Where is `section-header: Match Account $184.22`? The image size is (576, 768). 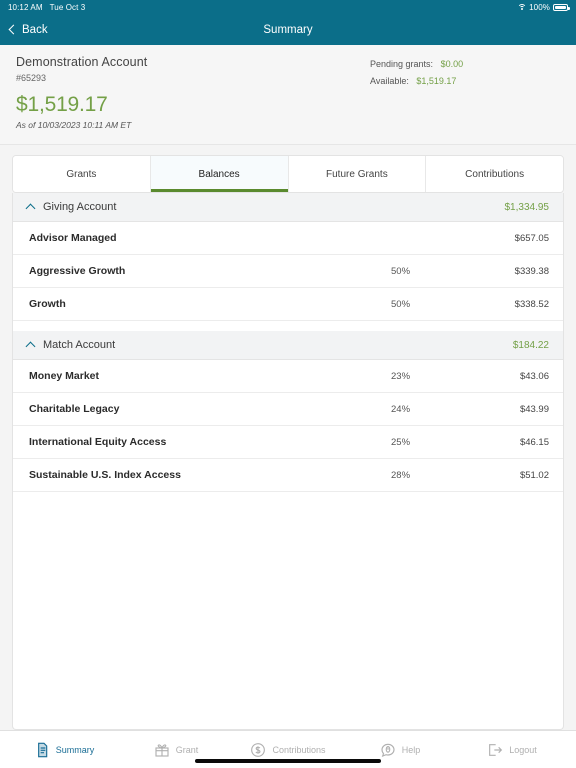
section-header: Match Account $184.22 is located at coordinates (288, 345).